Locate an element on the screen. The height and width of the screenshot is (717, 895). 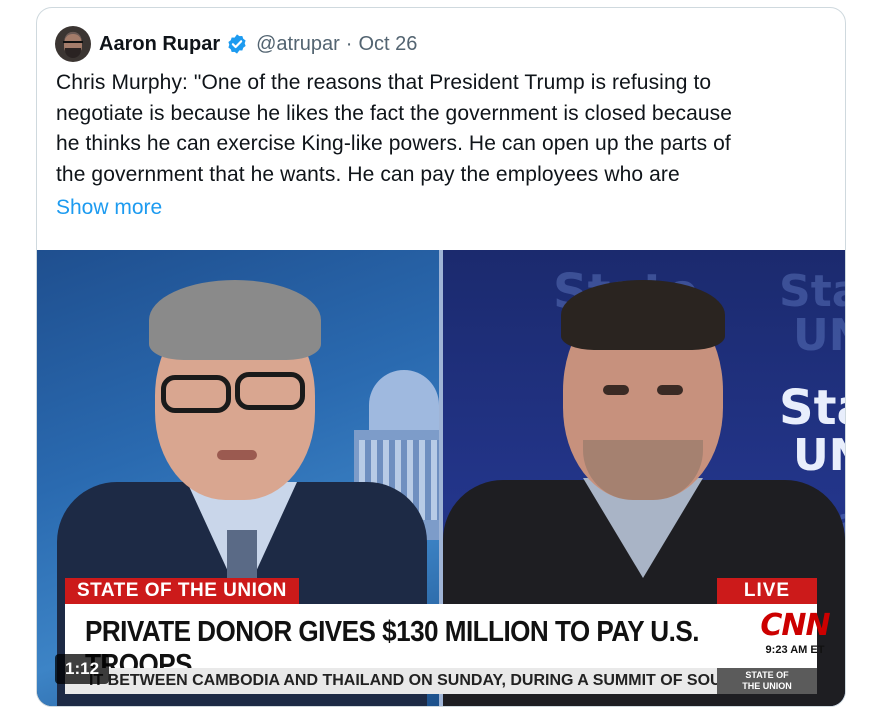
tweet-date: Oct 26 is located at coordinates (387, 44).